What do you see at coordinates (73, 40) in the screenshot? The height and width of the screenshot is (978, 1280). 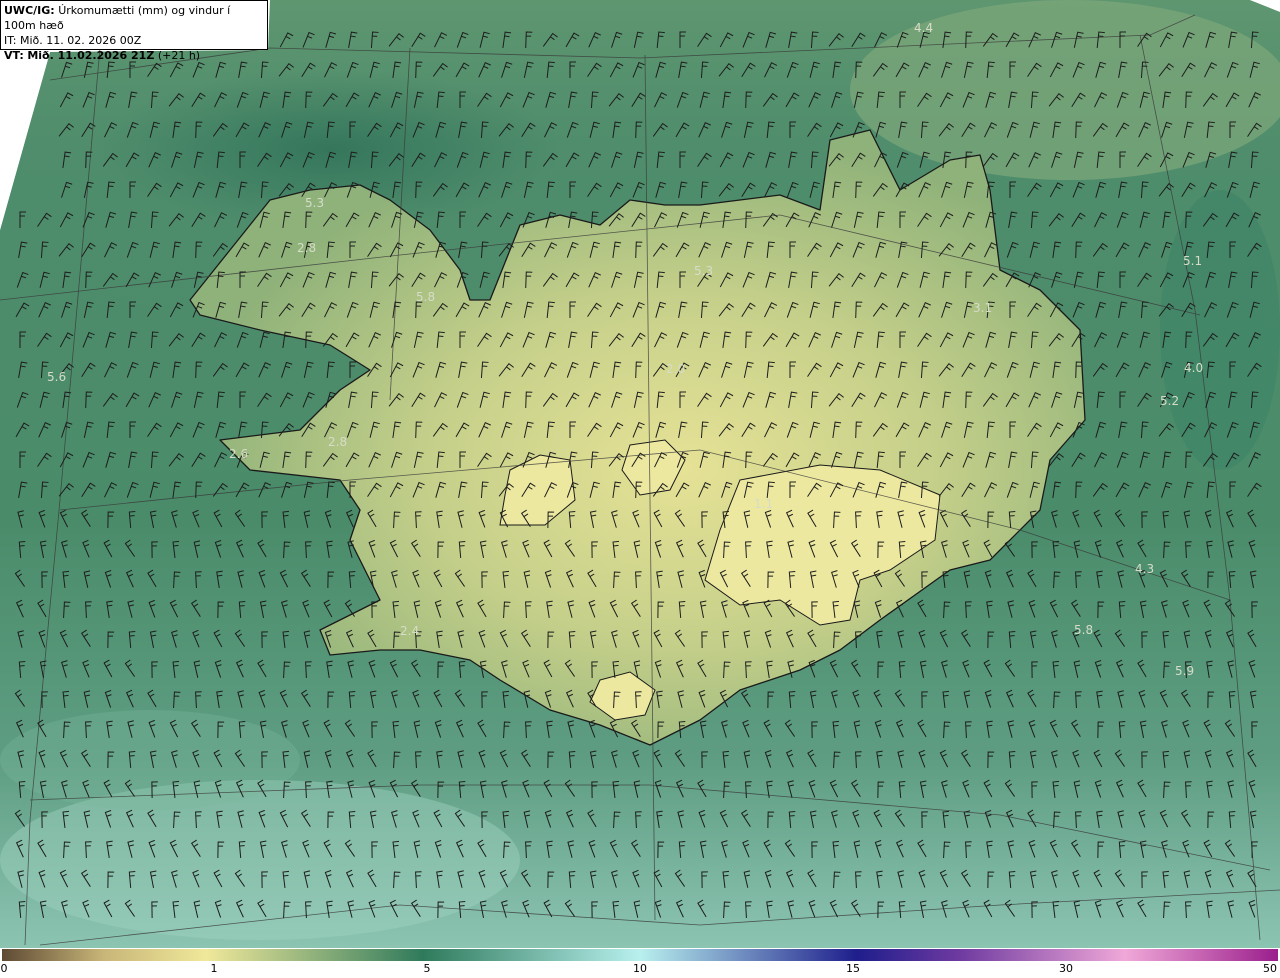 I see `init-time: IT: Mið. 11. 02. 2026 00Z` at bounding box center [73, 40].